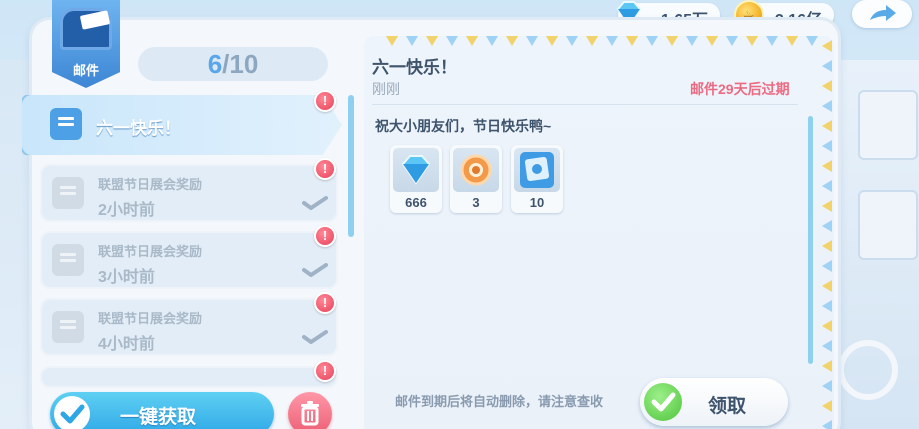 The width and height of the screenshot is (919, 429). I want to click on detail-divider, so click(585, 104).